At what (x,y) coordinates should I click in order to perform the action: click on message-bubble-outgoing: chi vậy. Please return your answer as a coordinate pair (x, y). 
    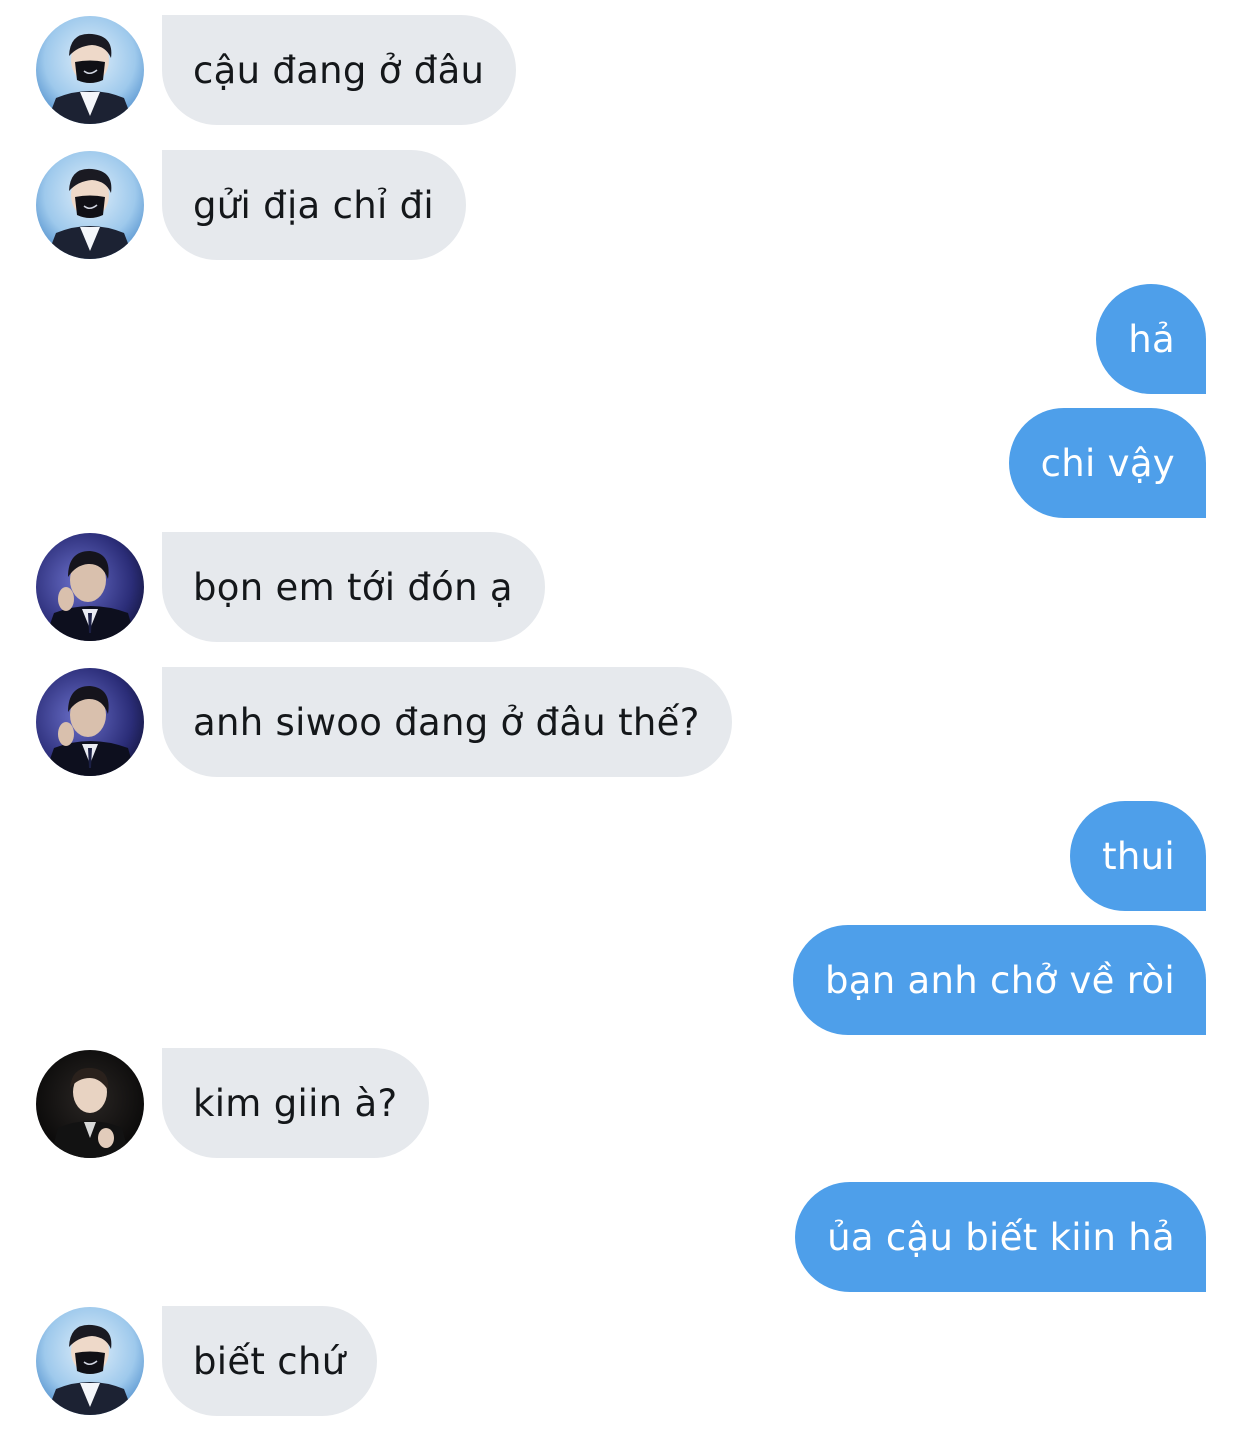
    Looking at the image, I should click on (1107, 463).